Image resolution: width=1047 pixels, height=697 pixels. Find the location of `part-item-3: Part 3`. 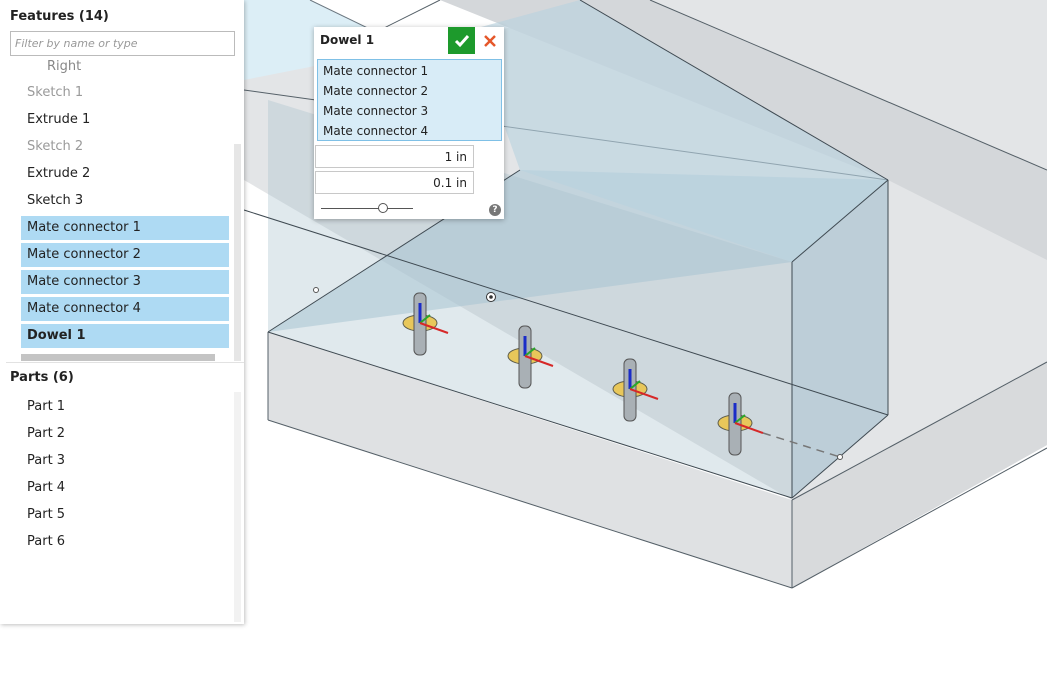

part-item-3: Part 3 is located at coordinates (125, 461).